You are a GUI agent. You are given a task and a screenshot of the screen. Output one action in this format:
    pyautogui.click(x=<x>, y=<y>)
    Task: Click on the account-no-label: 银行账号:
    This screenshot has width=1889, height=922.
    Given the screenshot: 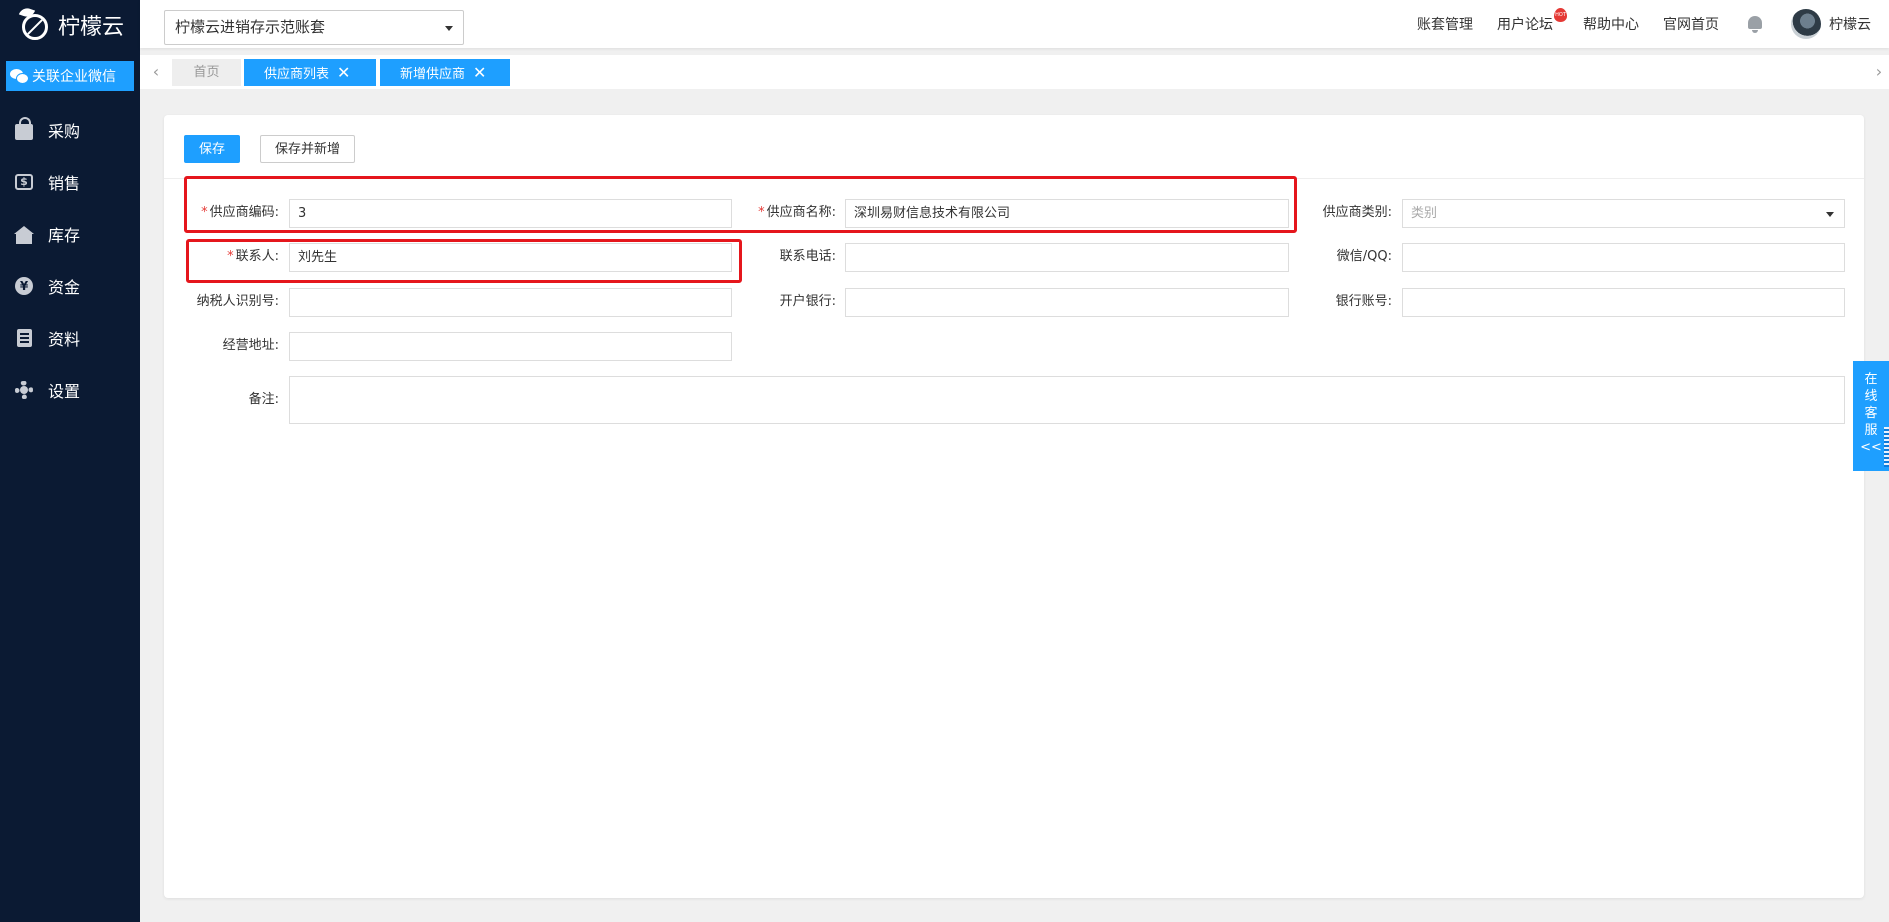 What is the action you would take?
    pyautogui.click(x=1363, y=301)
    